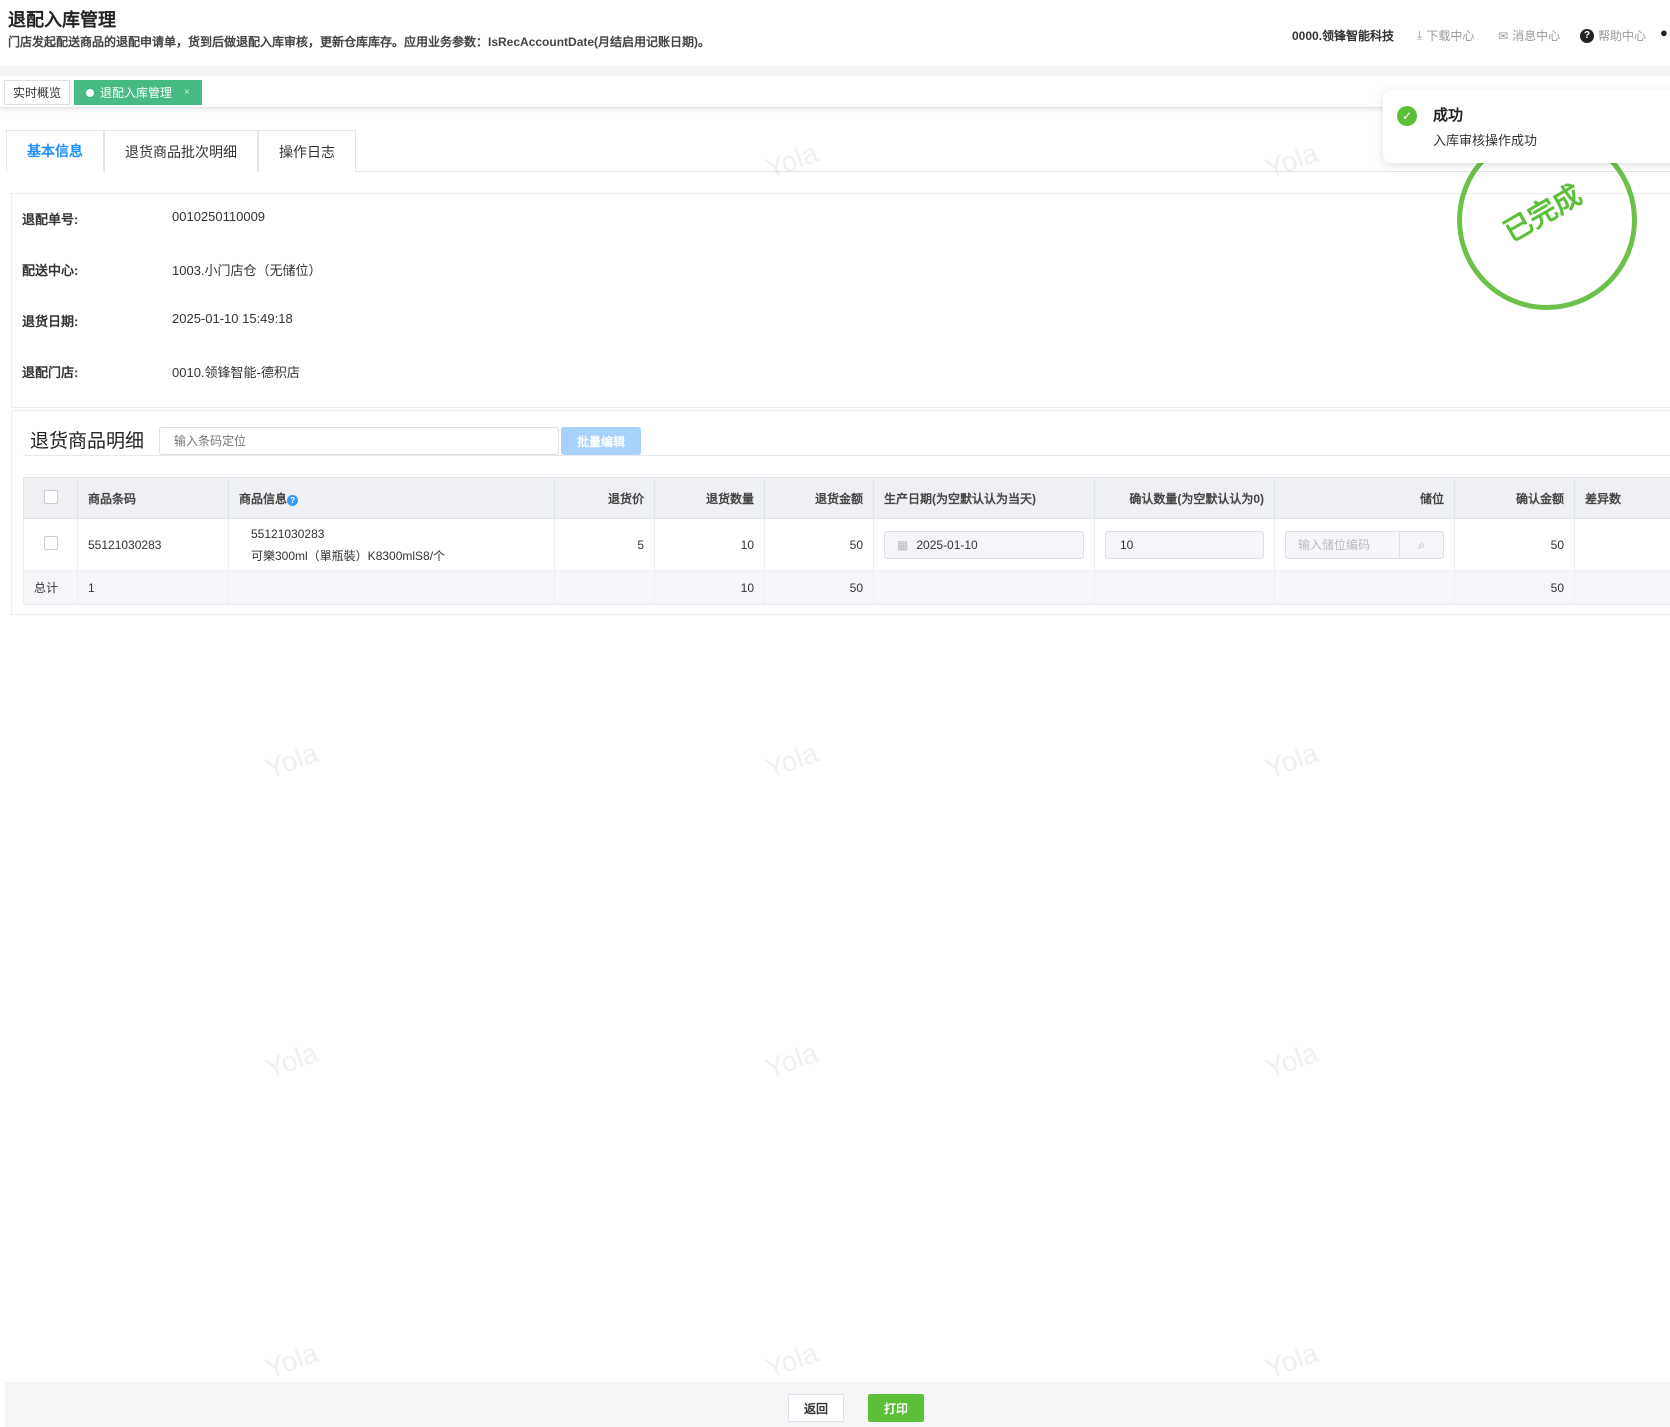 This screenshot has width=1670, height=1427. What do you see at coordinates (87, 441) in the screenshot?
I see `detail-title: 退货商品明细` at bounding box center [87, 441].